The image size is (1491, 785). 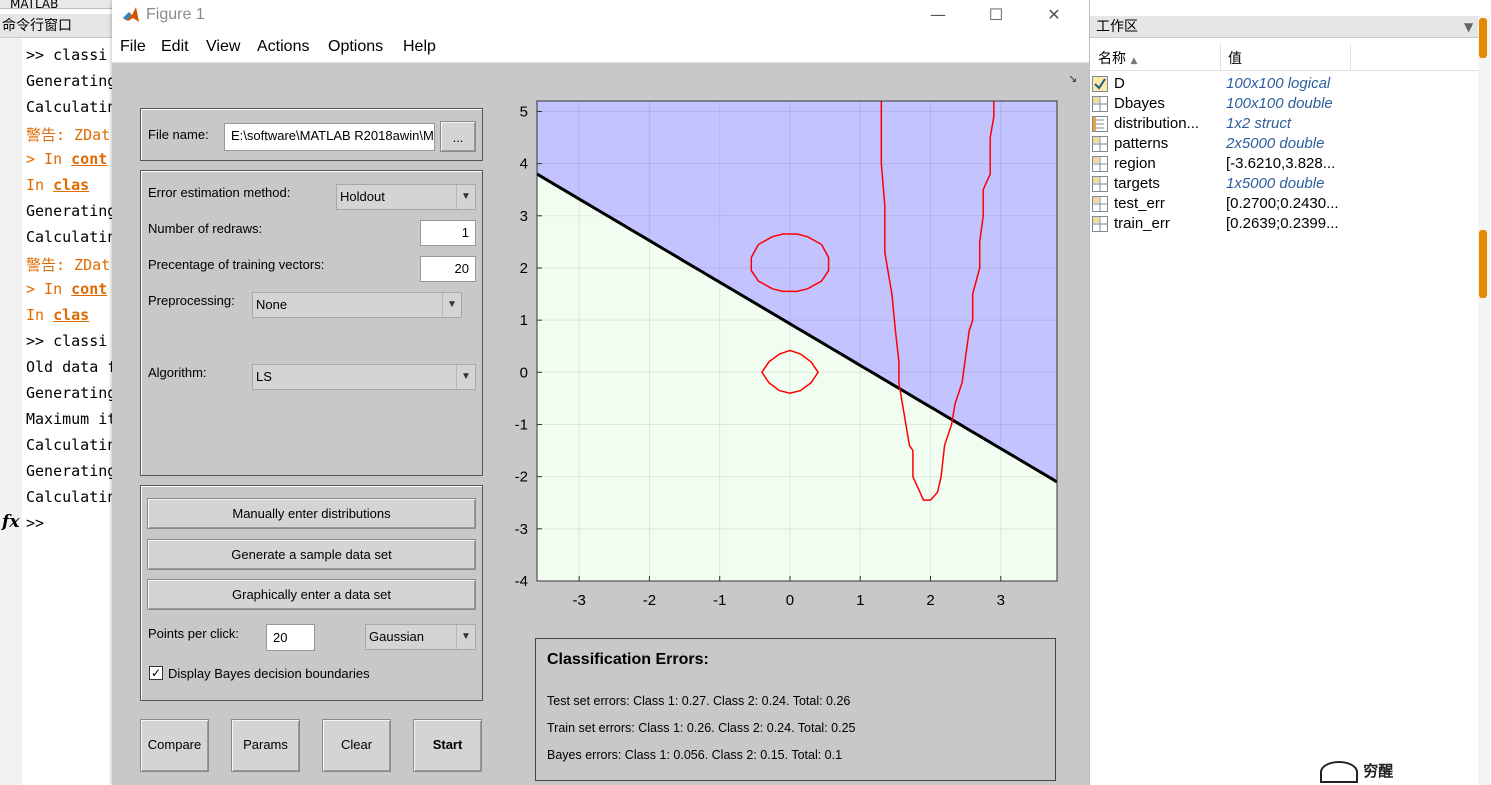 What do you see at coordinates (1285, 144) in the screenshot?
I see `workspace-row: patterns 2x5000 double` at bounding box center [1285, 144].